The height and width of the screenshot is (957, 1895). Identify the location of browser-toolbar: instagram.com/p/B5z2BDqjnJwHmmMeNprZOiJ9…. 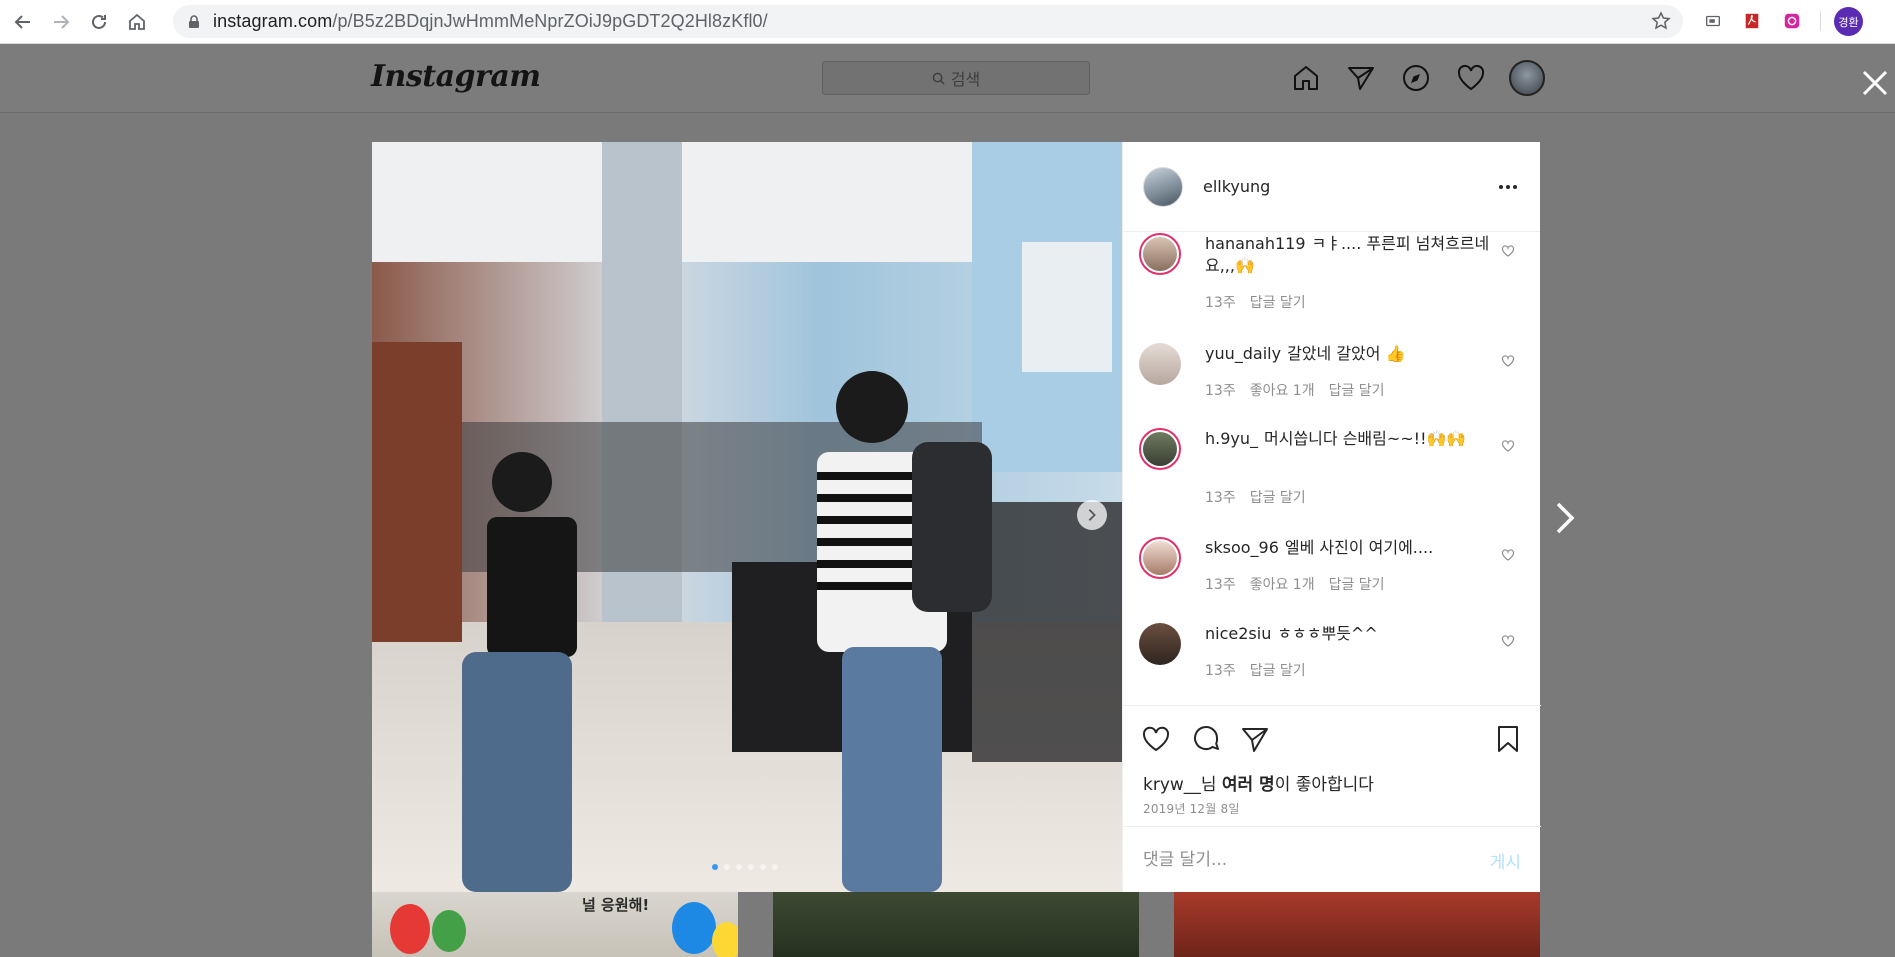
(947, 22).